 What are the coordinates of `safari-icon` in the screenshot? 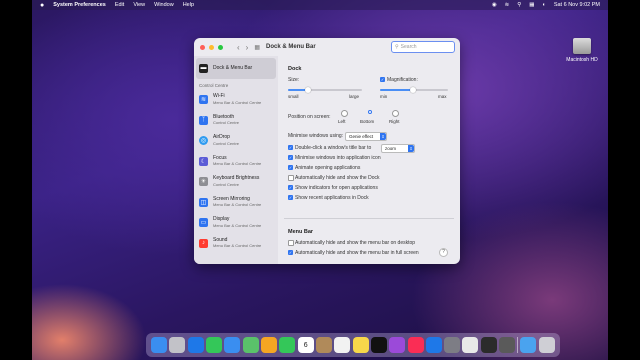 It's located at (195, 345).